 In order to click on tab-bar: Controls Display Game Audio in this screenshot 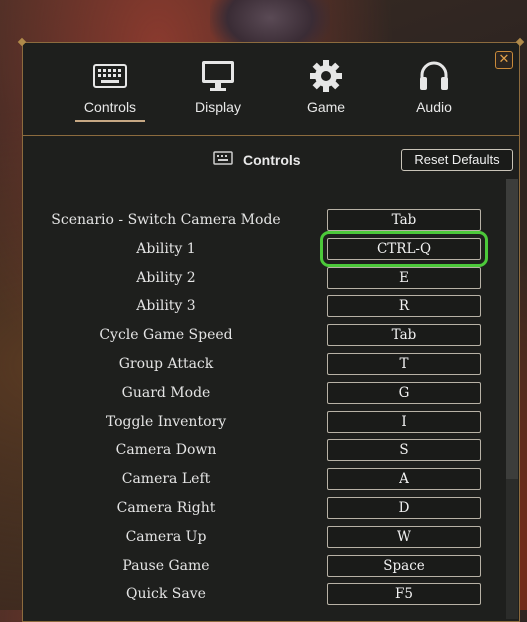, I will do `click(271, 97)`.